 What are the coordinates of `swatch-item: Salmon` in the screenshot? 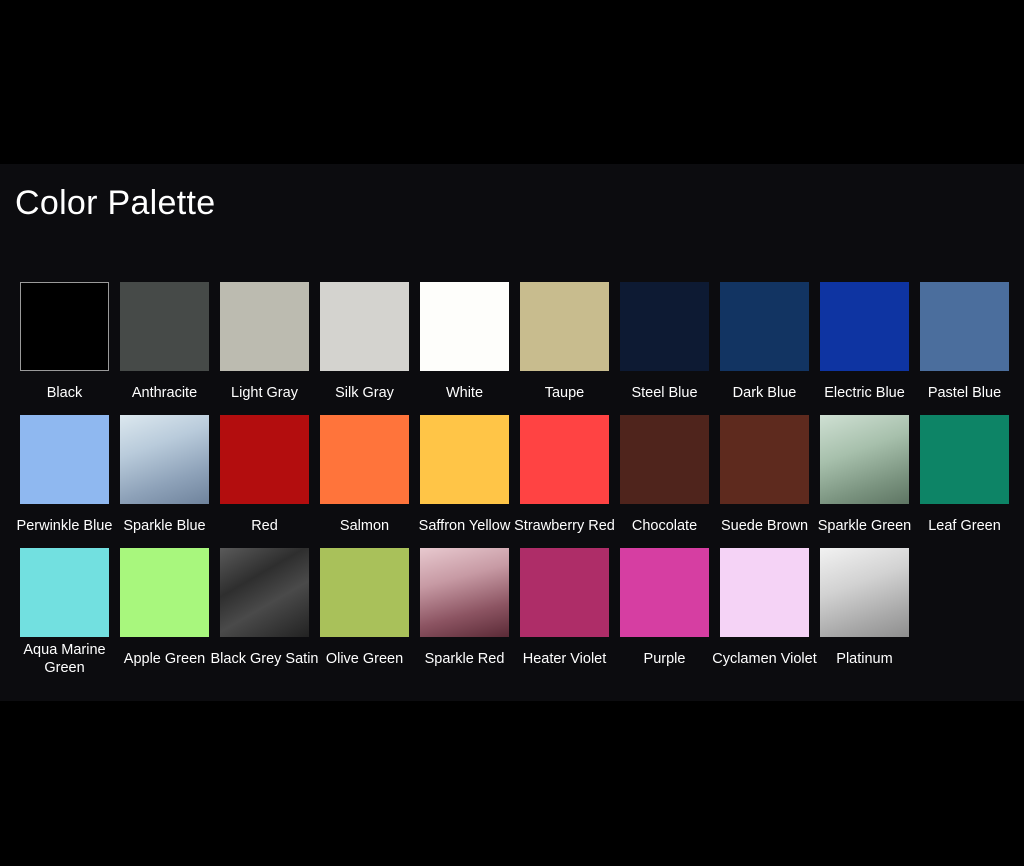 It's located at (364, 481).